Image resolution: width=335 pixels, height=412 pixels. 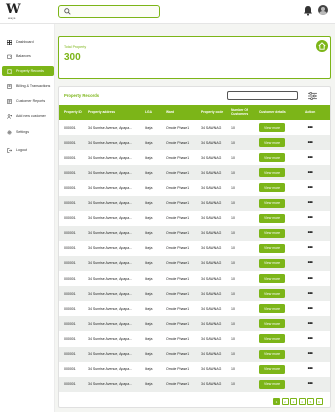 I want to click on logo-mark: W, so click(x=13, y=9).